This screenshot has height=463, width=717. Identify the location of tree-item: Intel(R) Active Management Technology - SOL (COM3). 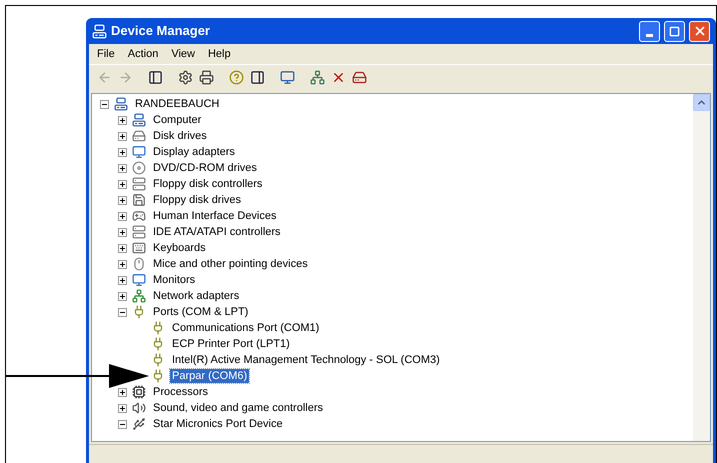
(306, 360).